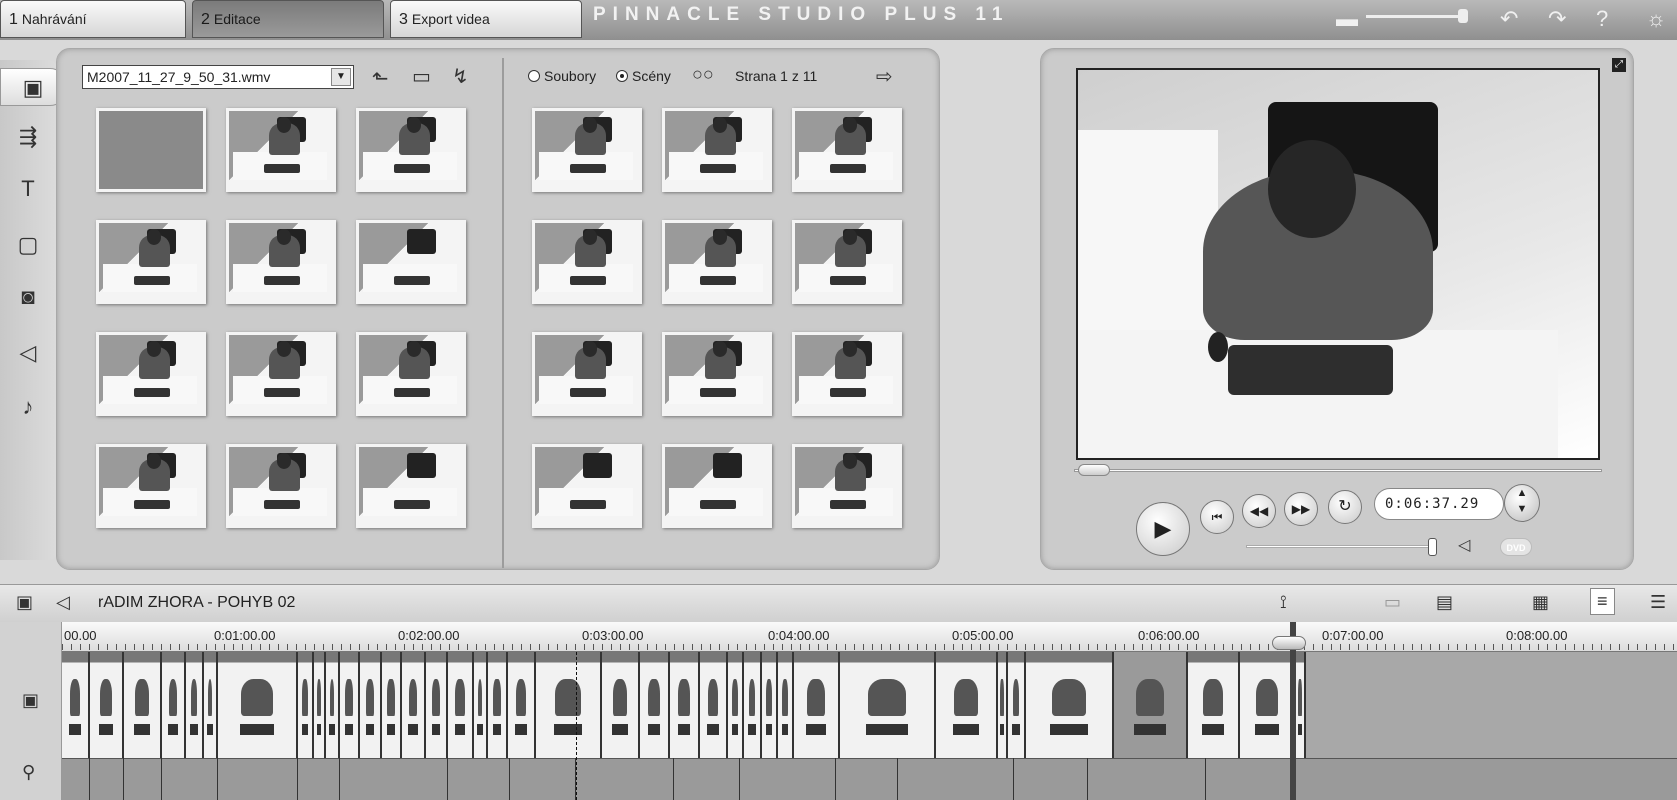 This screenshot has height=800, width=1677. I want to click on master-volume-slider, so click(1416, 16).